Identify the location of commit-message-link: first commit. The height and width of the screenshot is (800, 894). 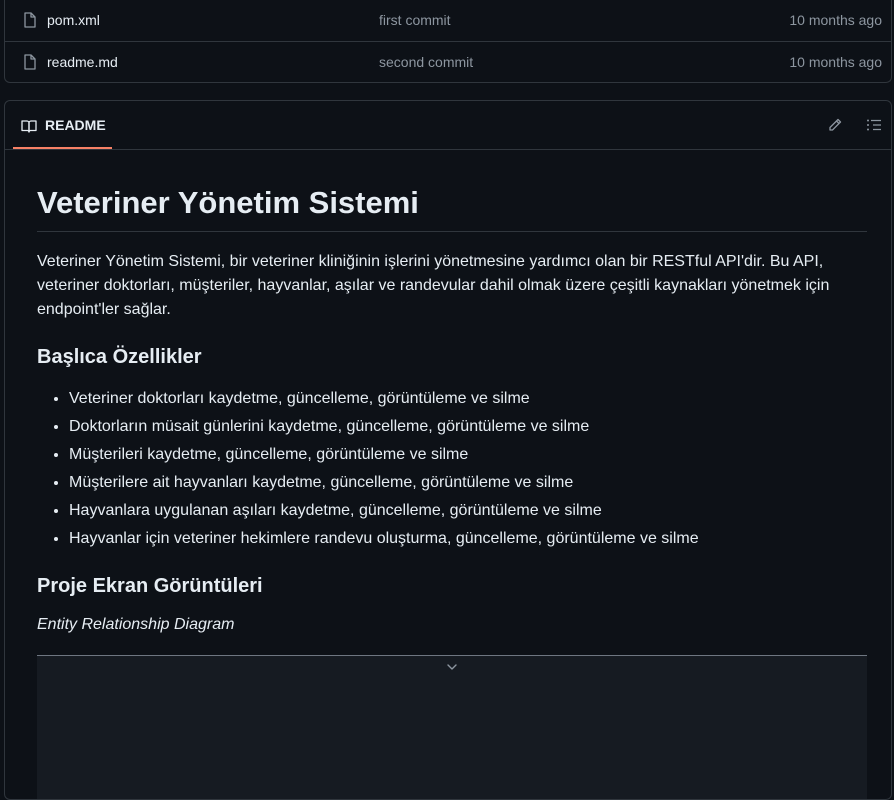
(415, 20).